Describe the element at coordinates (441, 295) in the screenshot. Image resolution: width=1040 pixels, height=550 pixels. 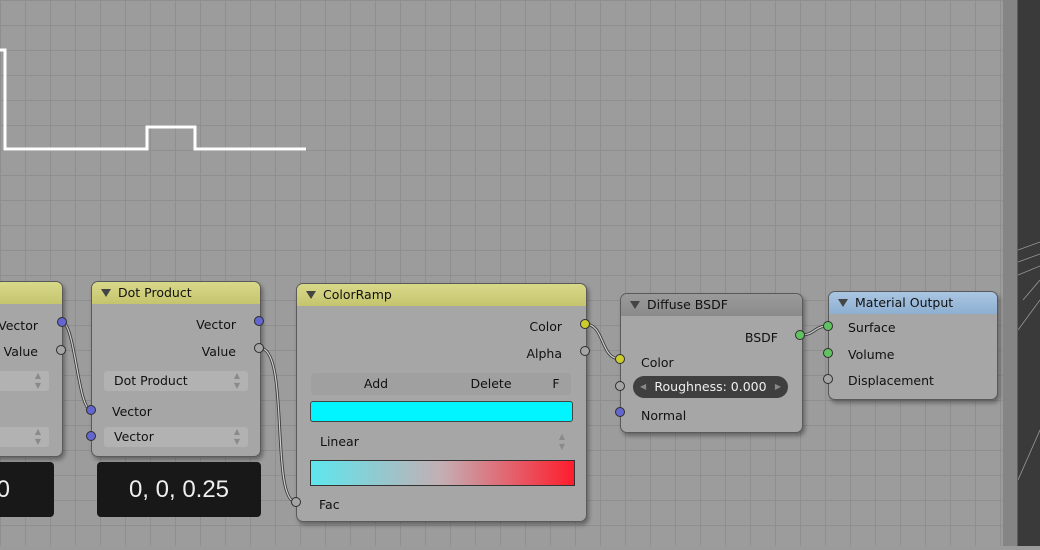
I see `color-ramp-header: ColorRamp` at that location.